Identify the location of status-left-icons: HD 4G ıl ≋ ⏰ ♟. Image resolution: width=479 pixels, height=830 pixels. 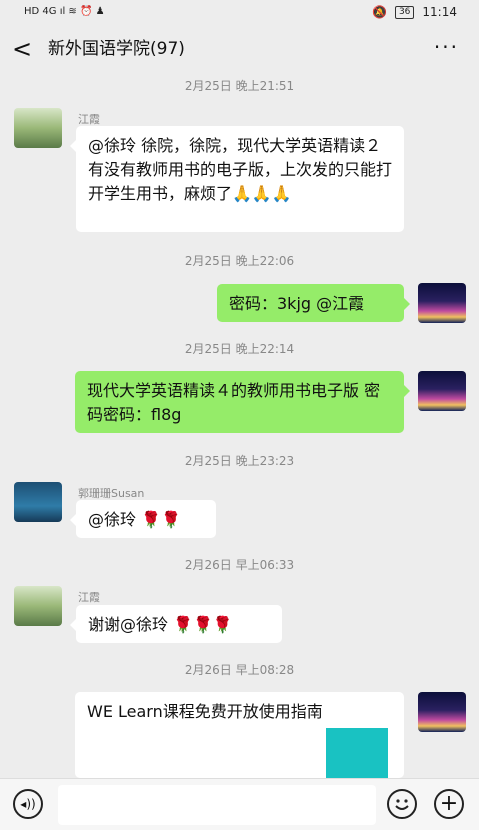
(64, 11).